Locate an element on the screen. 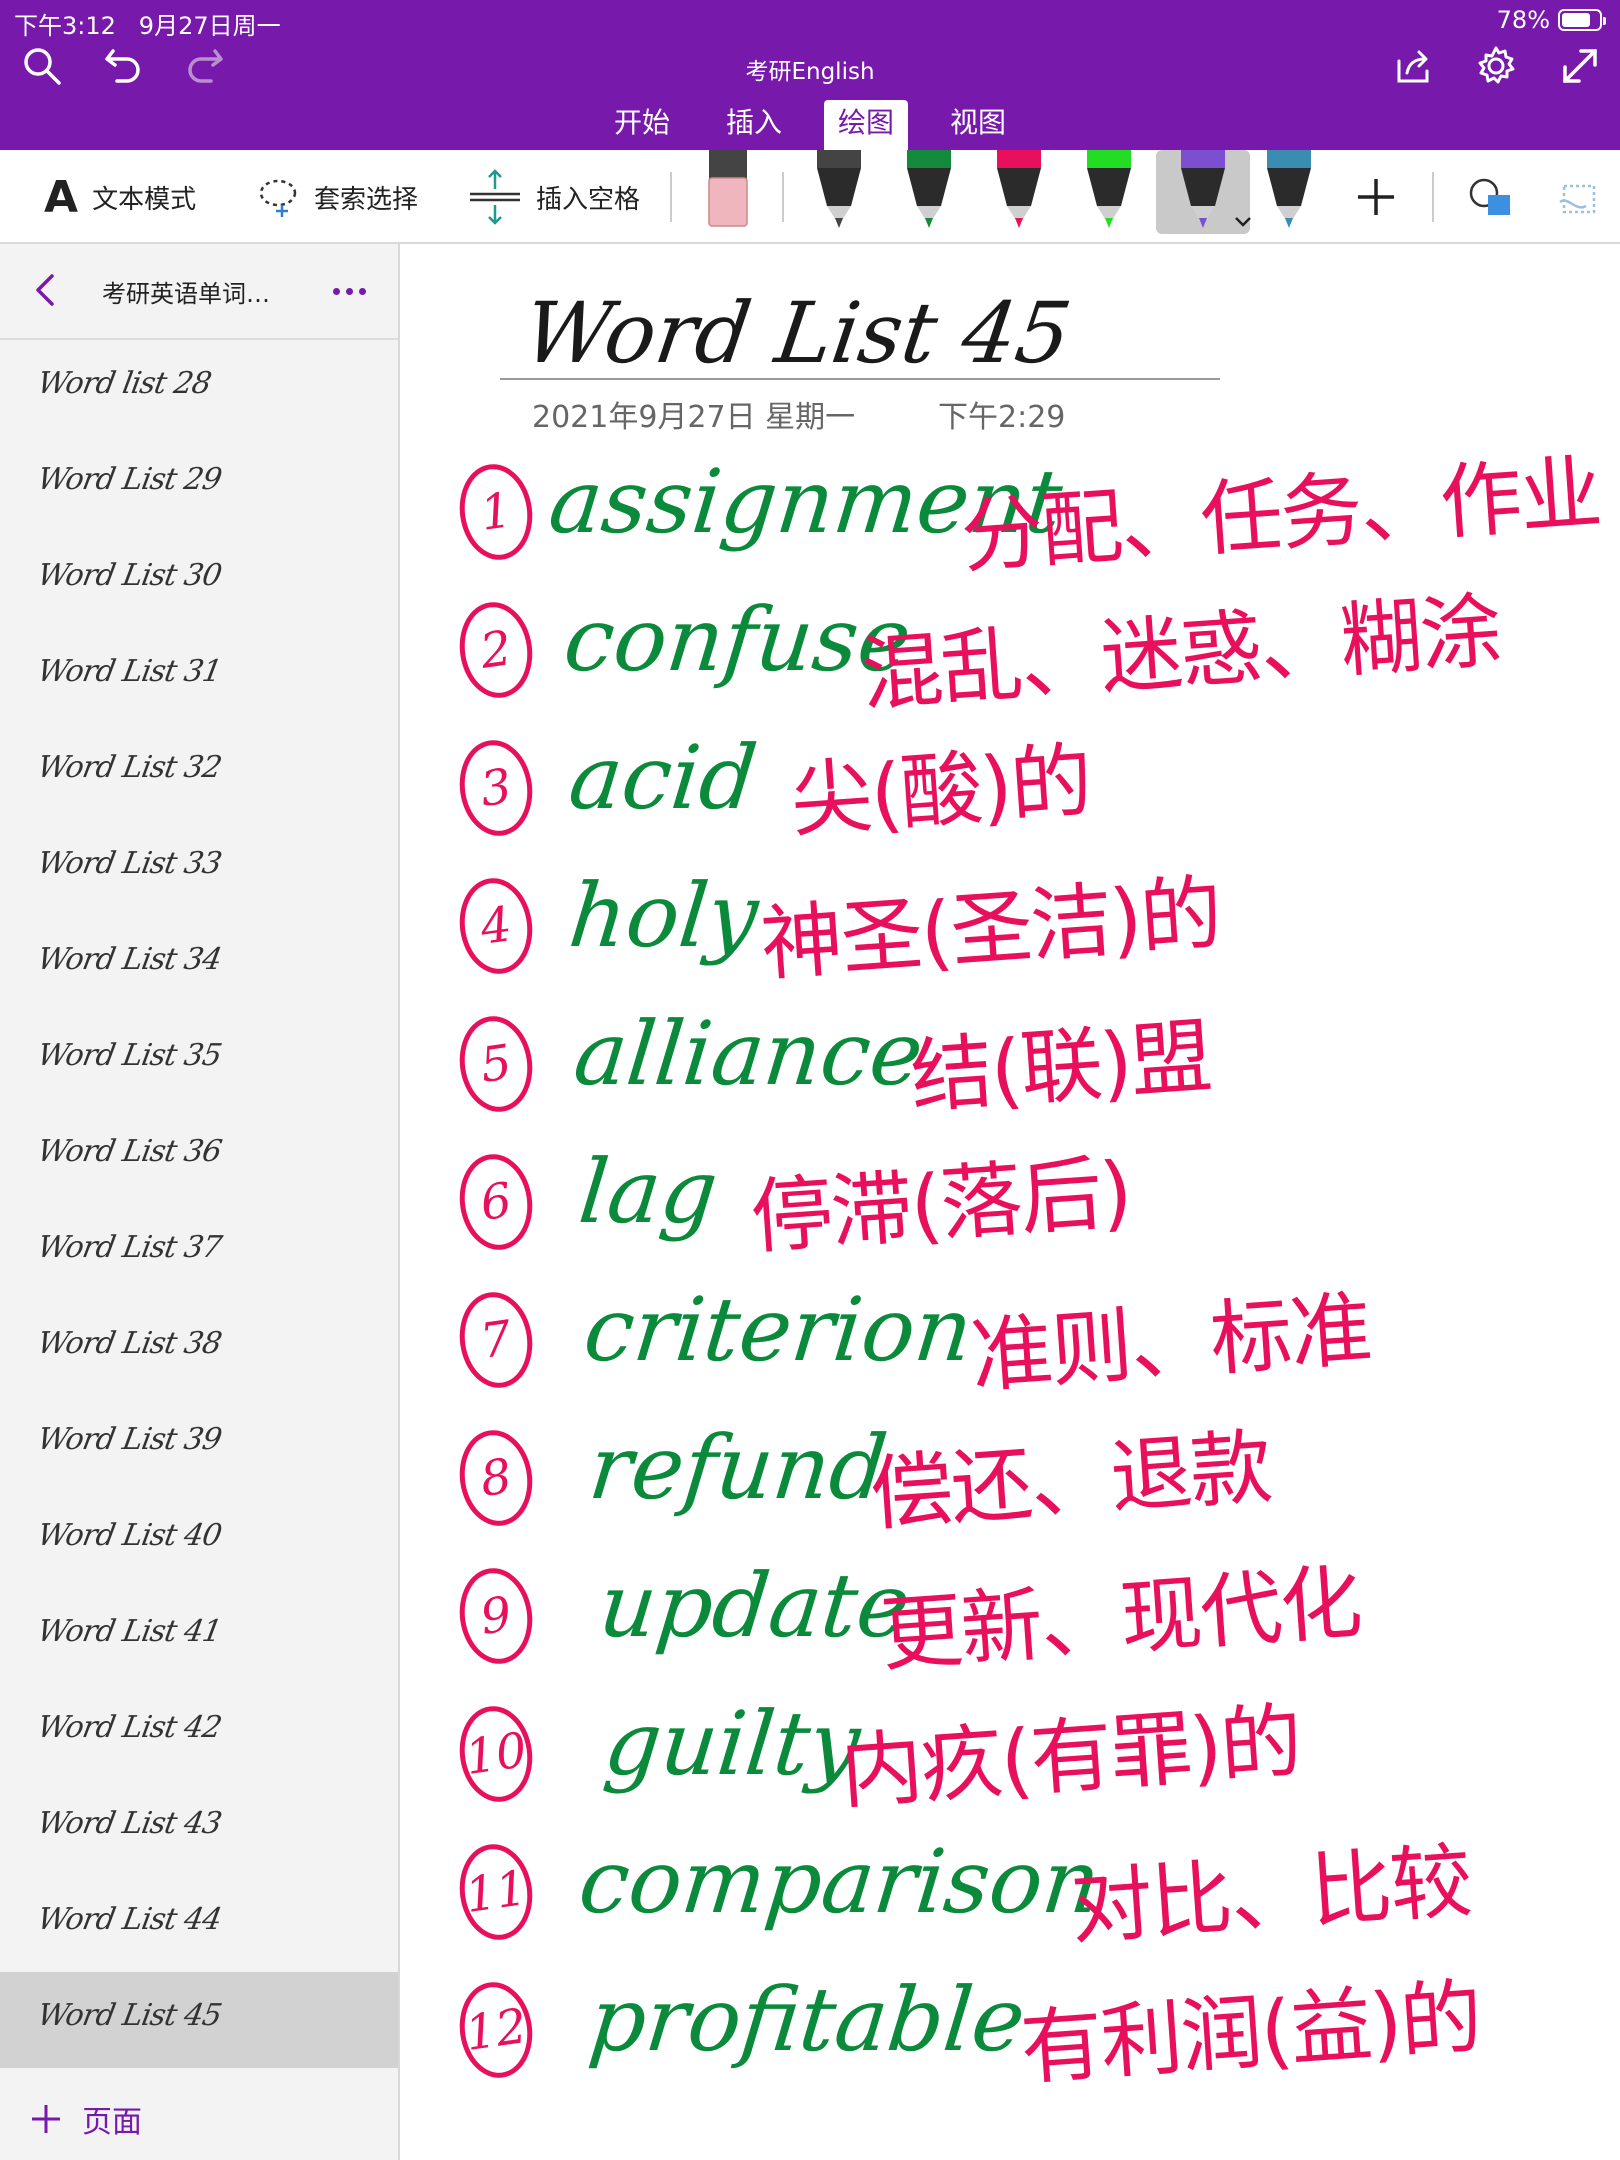 The width and height of the screenshot is (1620, 2160). insert-space-button: 插入空格 is located at coordinates (554, 197).